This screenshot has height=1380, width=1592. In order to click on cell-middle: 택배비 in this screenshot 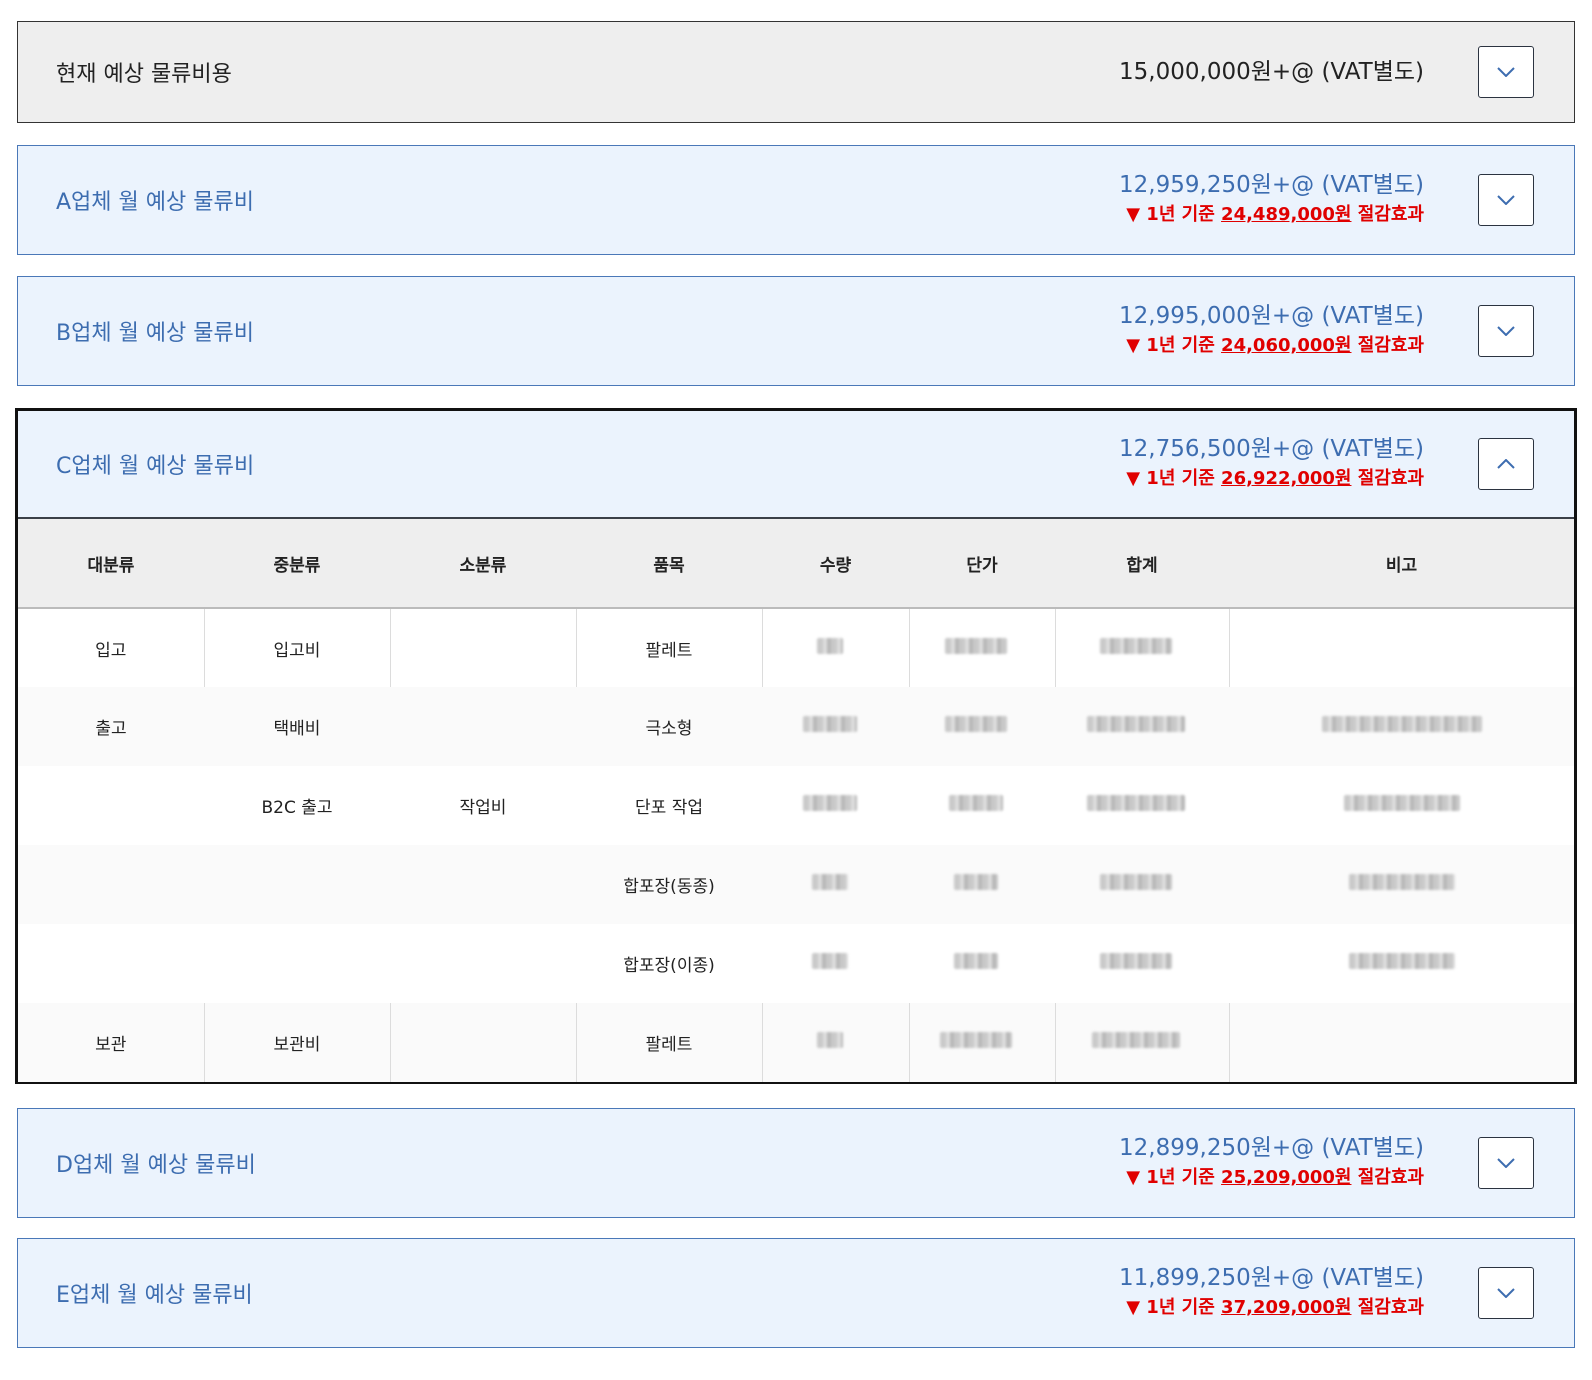, I will do `click(297, 726)`.